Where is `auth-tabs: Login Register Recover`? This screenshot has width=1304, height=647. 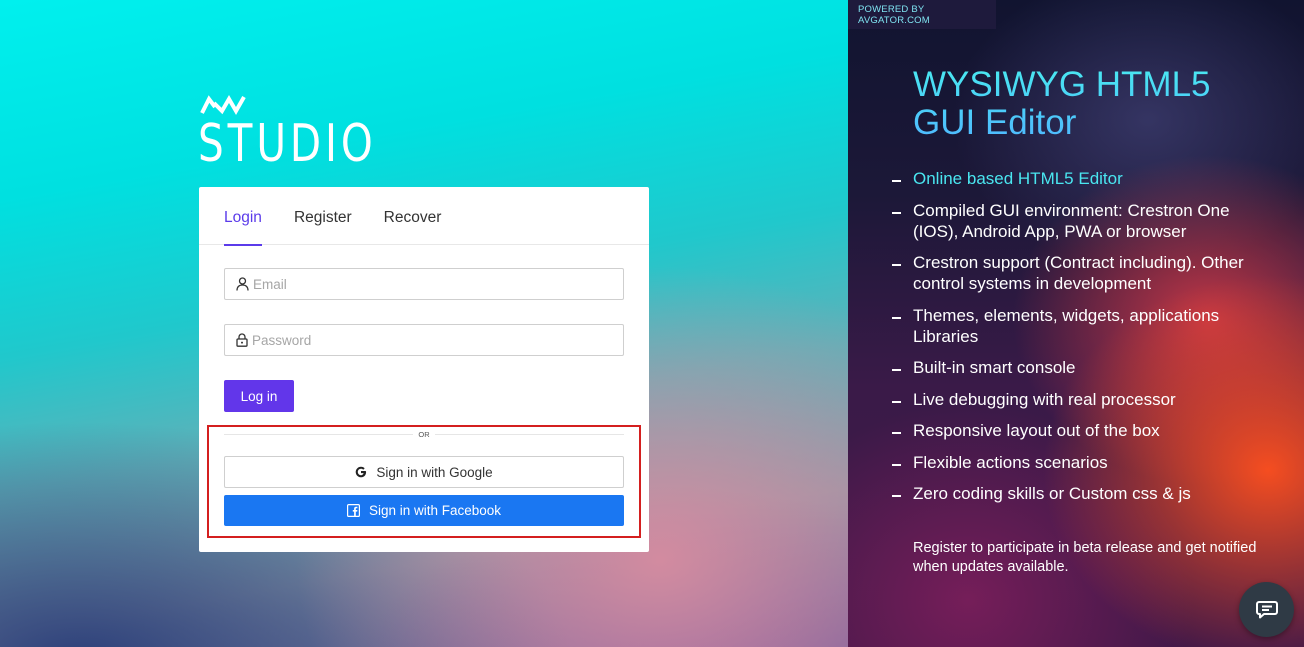 auth-tabs: Login Register Recover is located at coordinates (424, 216).